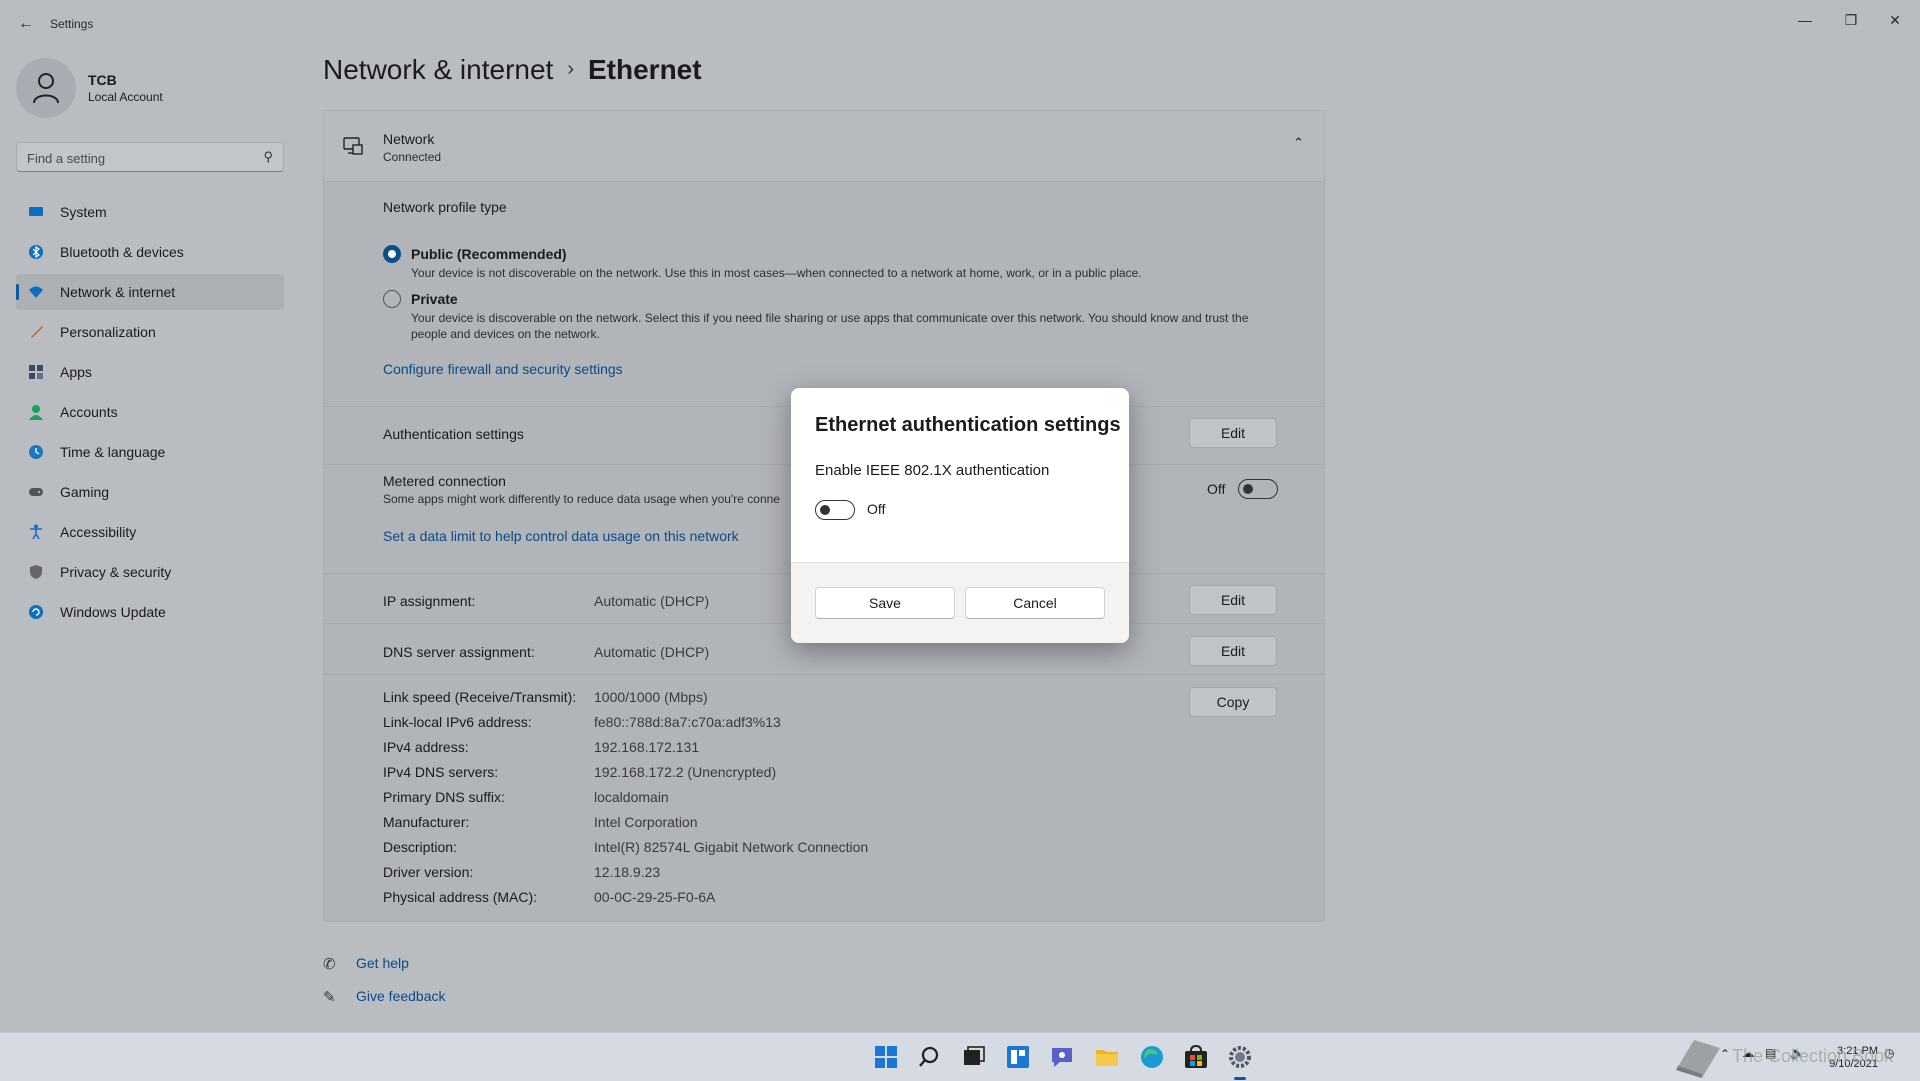  What do you see at coordinates (505, 334) in the screenshot?
I see `private-description-line2: people and devices on the network.` at bounding box center [505, 334].